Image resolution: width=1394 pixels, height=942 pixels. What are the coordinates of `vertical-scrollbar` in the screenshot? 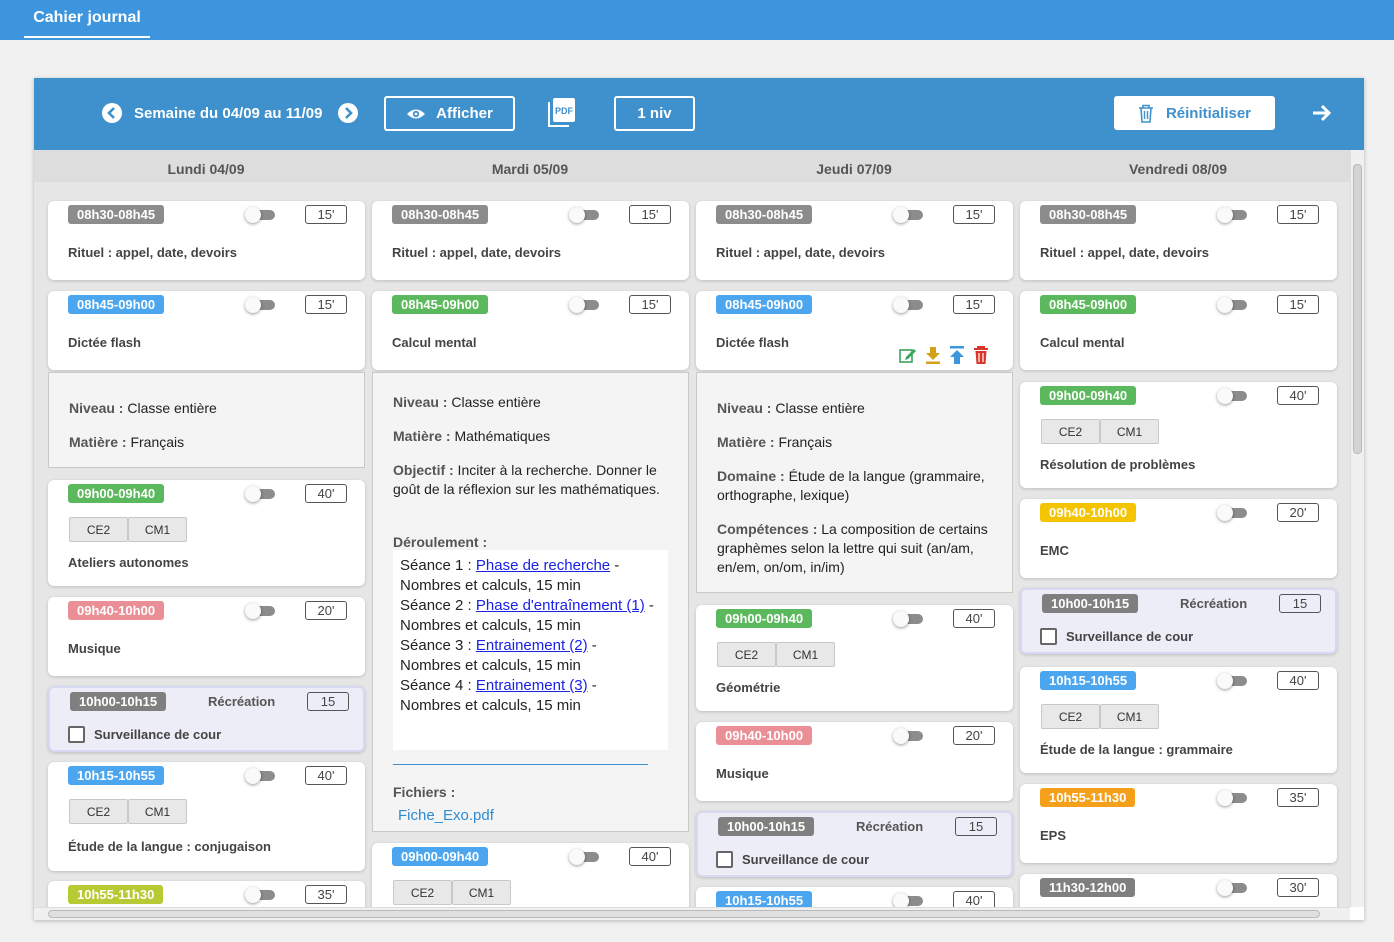 It's located at (1357, 528).